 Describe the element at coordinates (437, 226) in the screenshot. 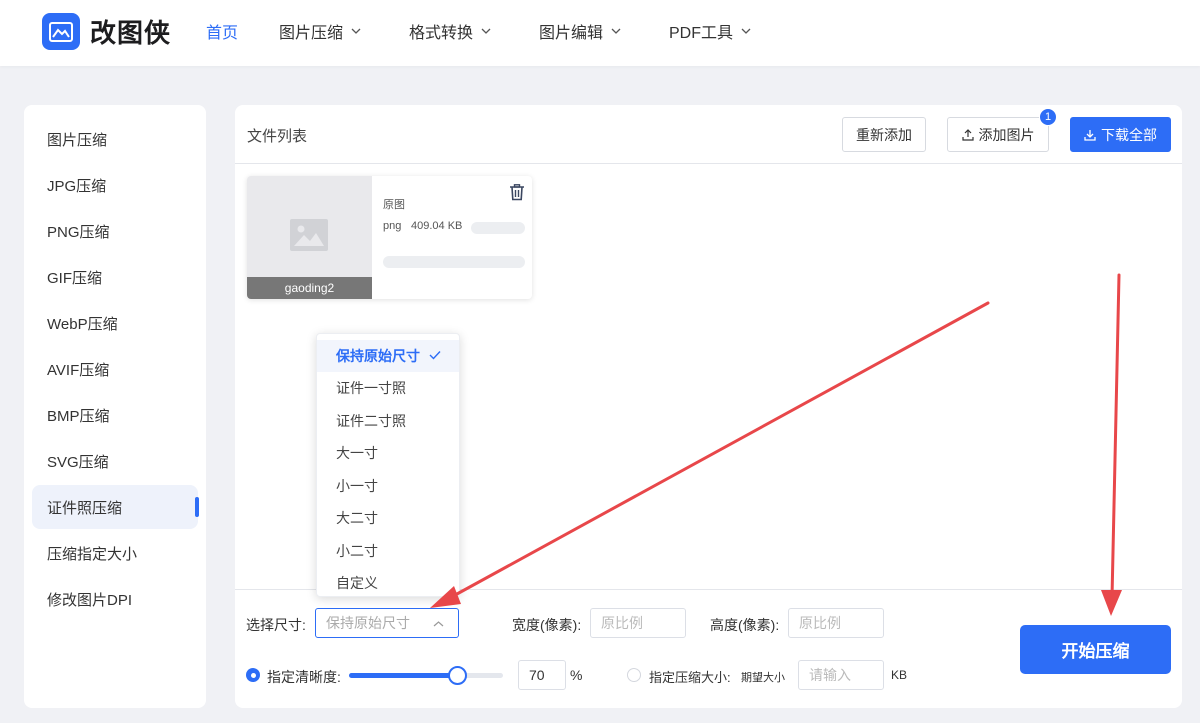

I see `file-size: 409.04 KB` at that location.